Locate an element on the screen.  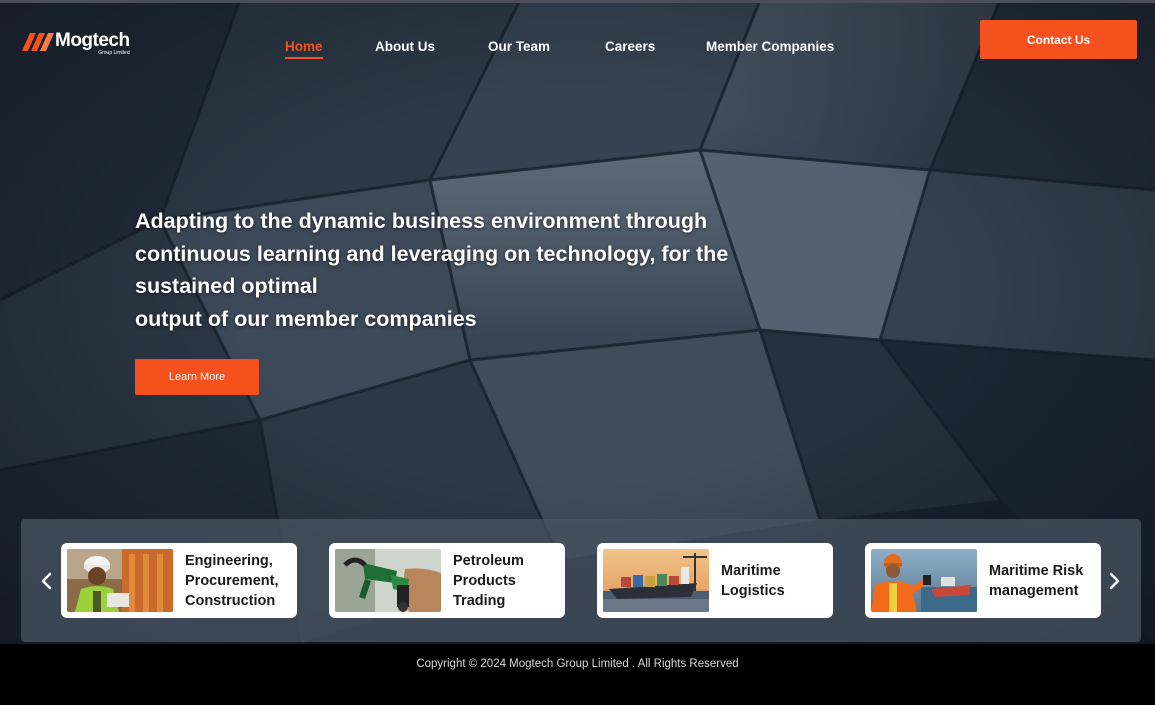
nav-item-our-team: Our Team is located at coordinates (519, 46).